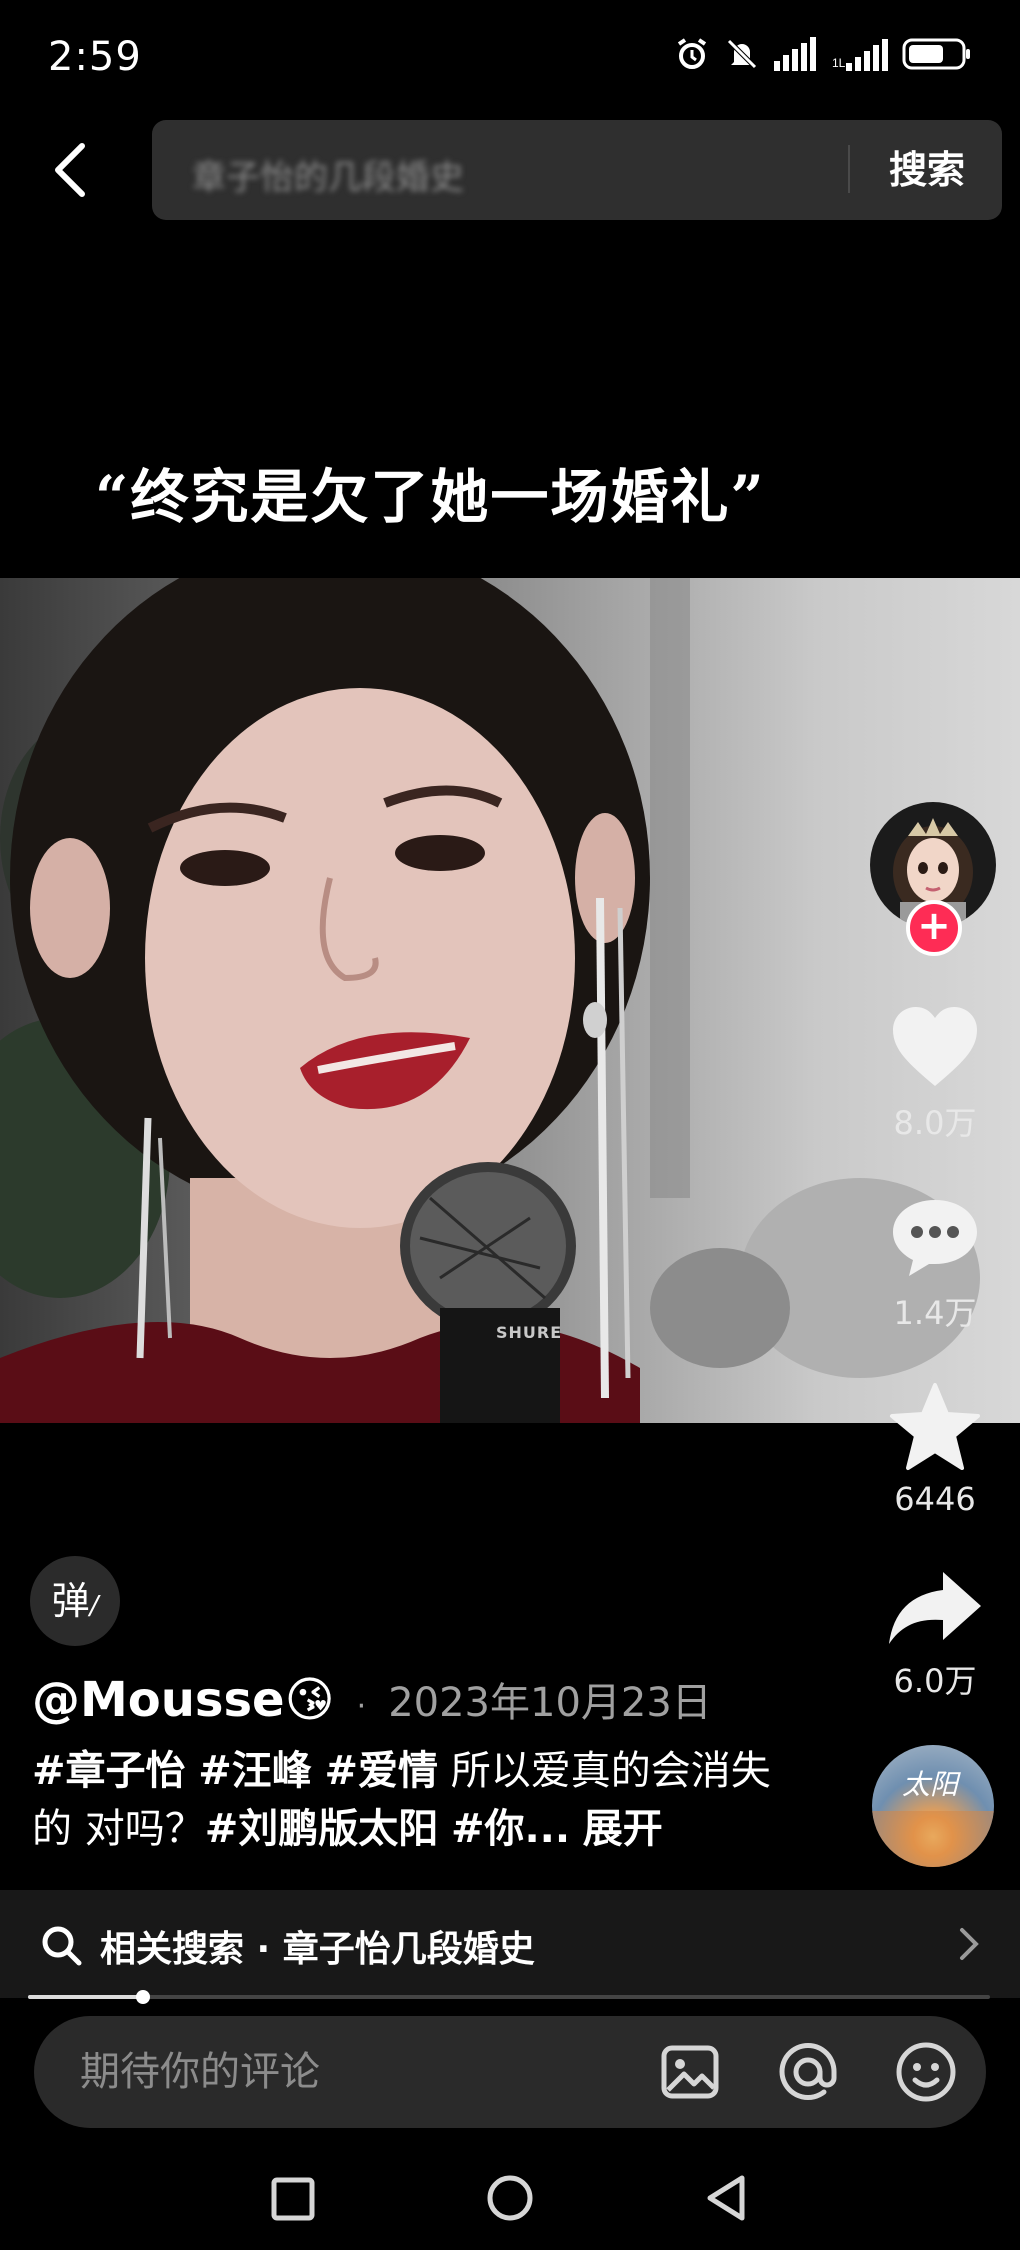 This screenshot has height=2250, width=1020. I want to click on disc-sea, so click(933, 1839).